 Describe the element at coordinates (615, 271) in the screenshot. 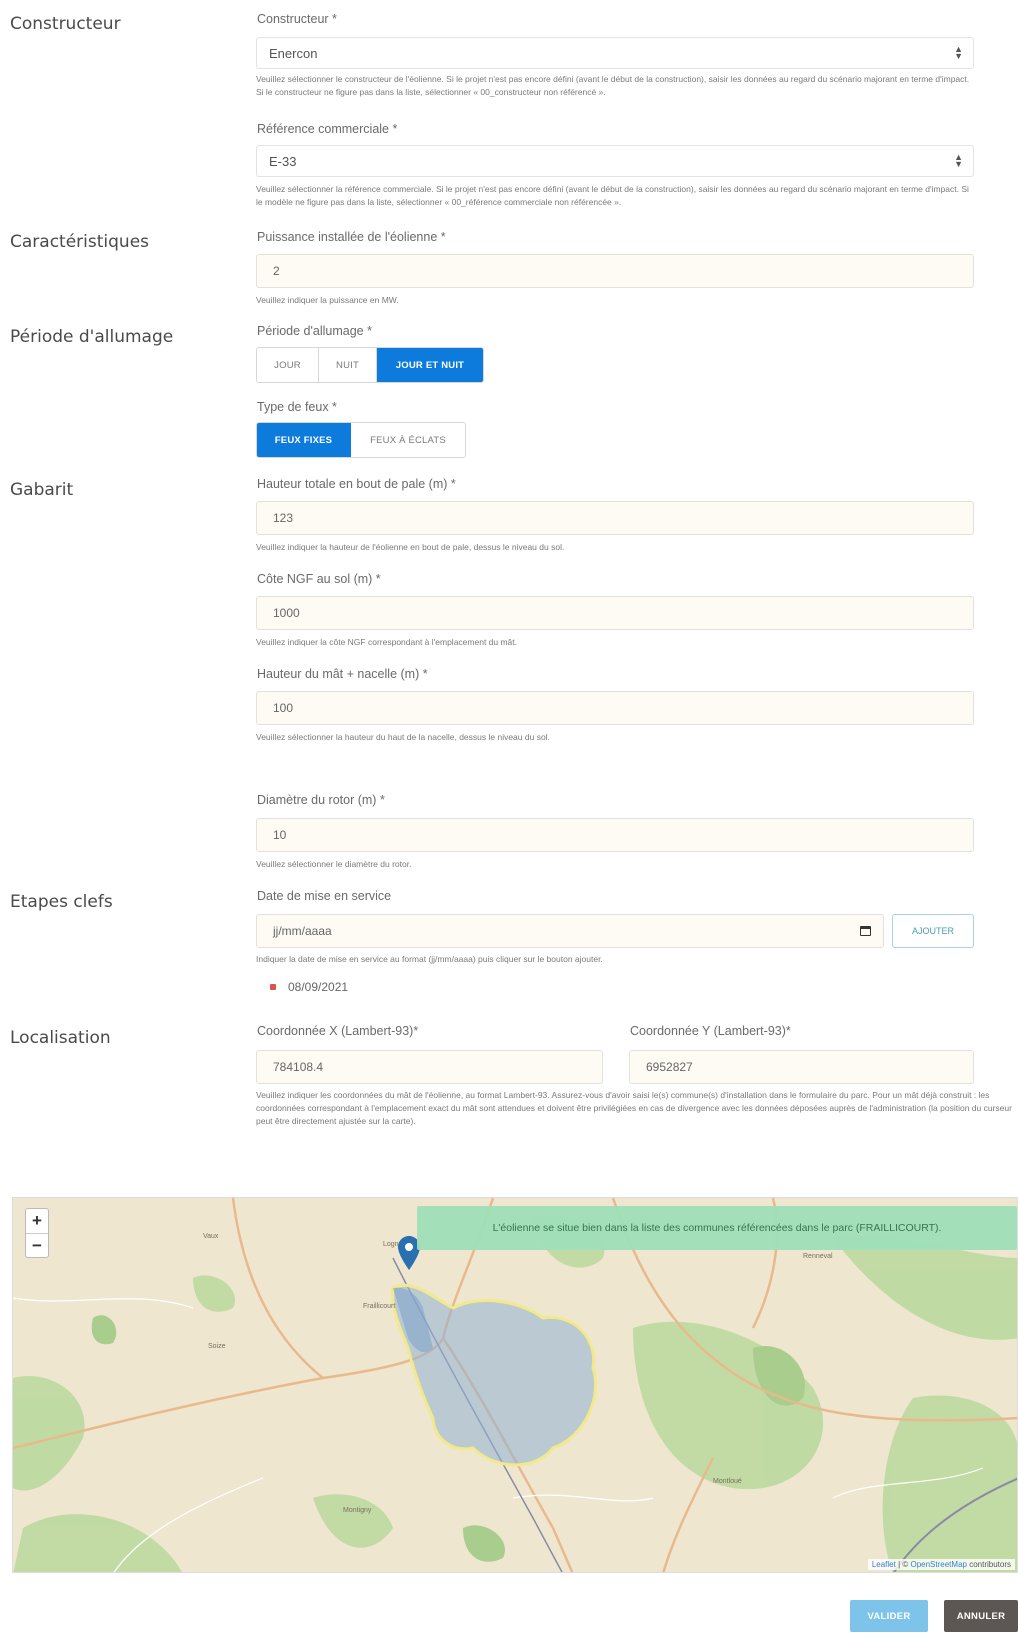

I see `puissance-input: 2` at that location.